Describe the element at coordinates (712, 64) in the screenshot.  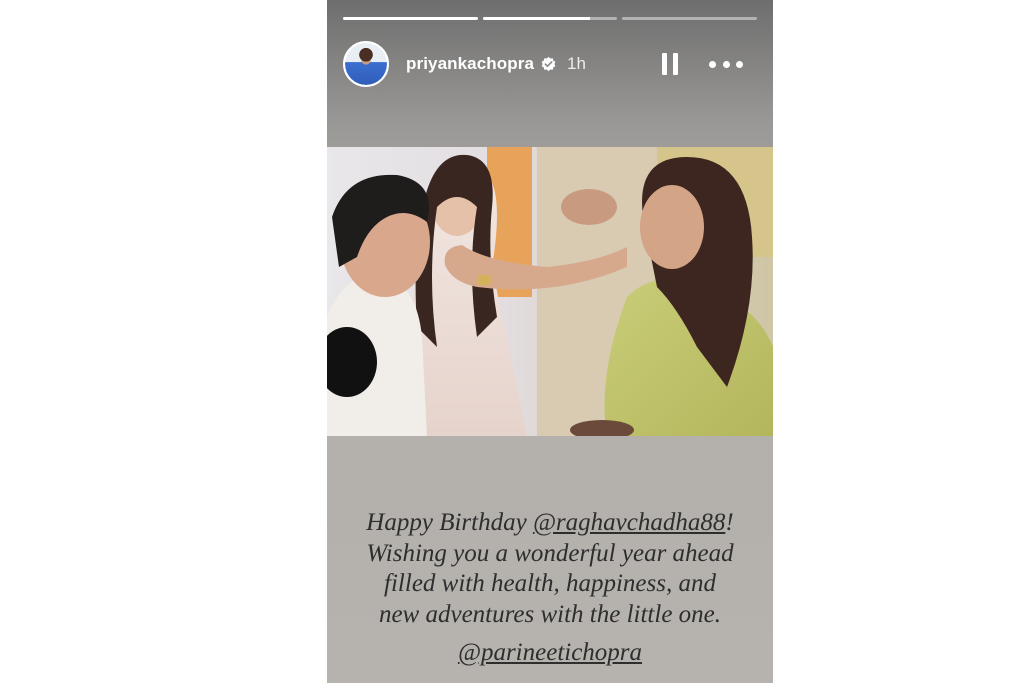
I see `more-options-icon` at that location.